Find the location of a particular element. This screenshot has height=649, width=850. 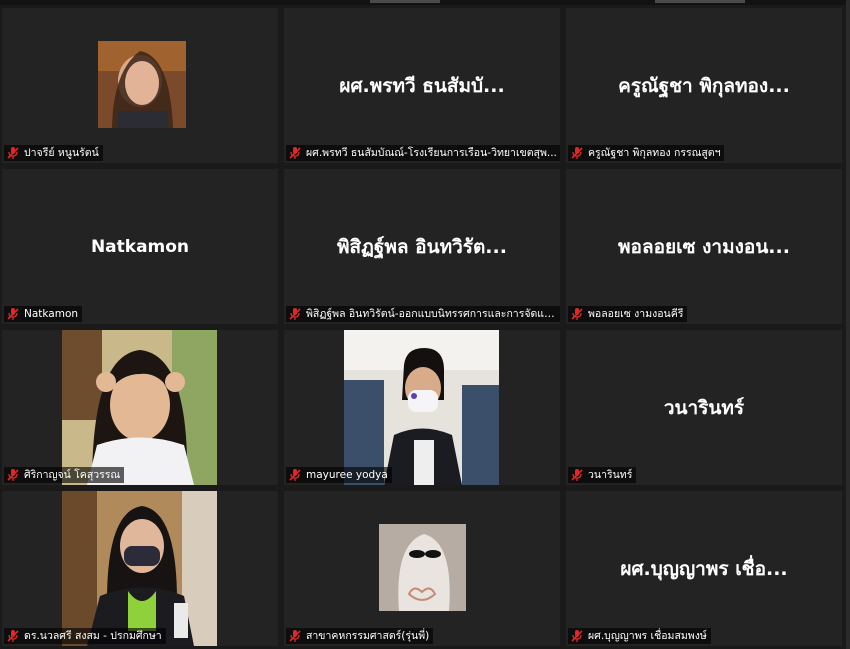

participant-display-name: Natkamon is located at coordinates (140, 246).